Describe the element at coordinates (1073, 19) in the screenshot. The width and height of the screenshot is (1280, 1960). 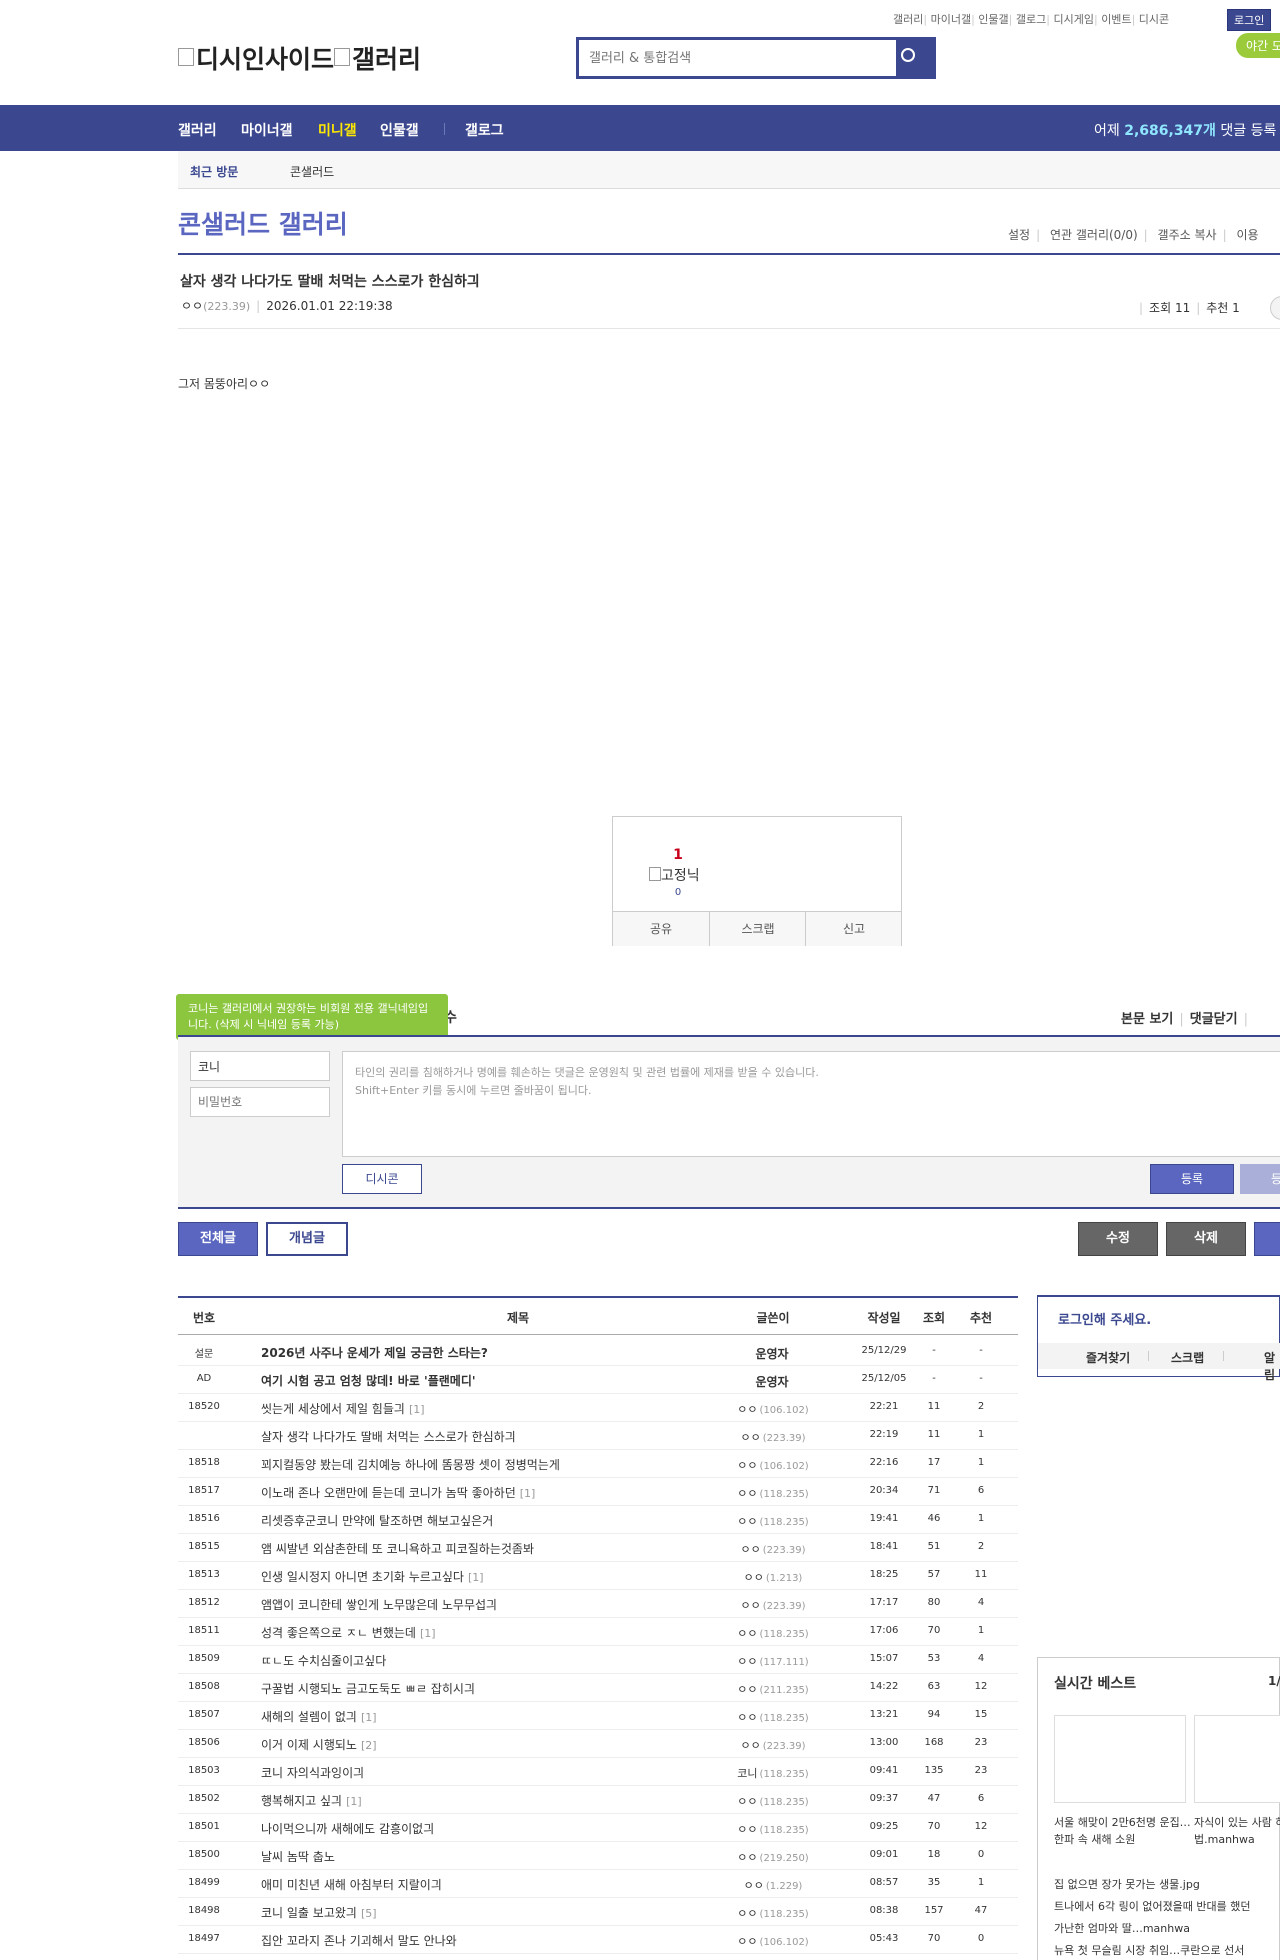
I see `top-link-dcgame: 디시게임` at that location.